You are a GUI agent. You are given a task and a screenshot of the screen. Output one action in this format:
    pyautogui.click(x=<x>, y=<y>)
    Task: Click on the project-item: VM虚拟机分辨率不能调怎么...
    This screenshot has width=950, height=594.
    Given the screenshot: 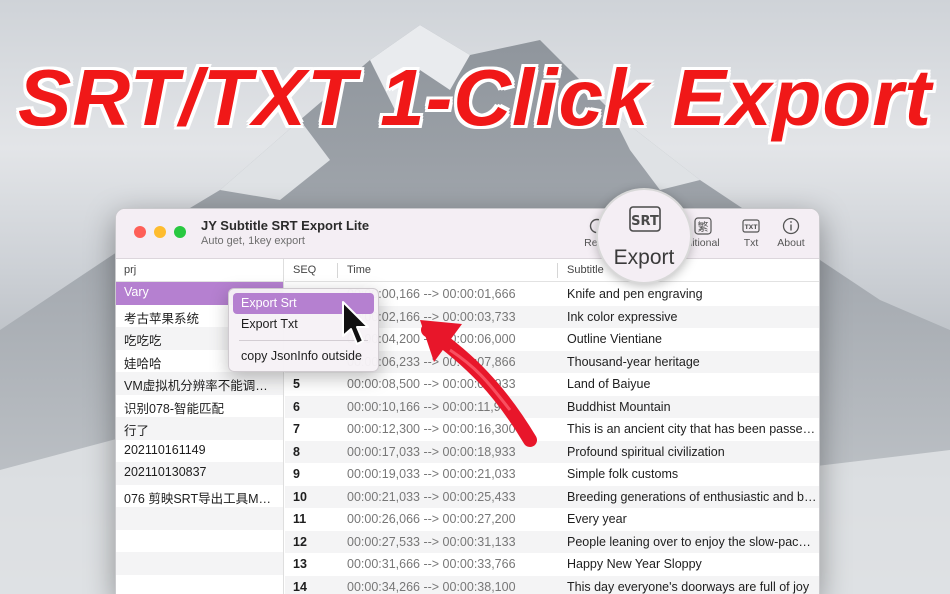 What is the action you would take?
    pyautogui.click(x=199, y=383)
    